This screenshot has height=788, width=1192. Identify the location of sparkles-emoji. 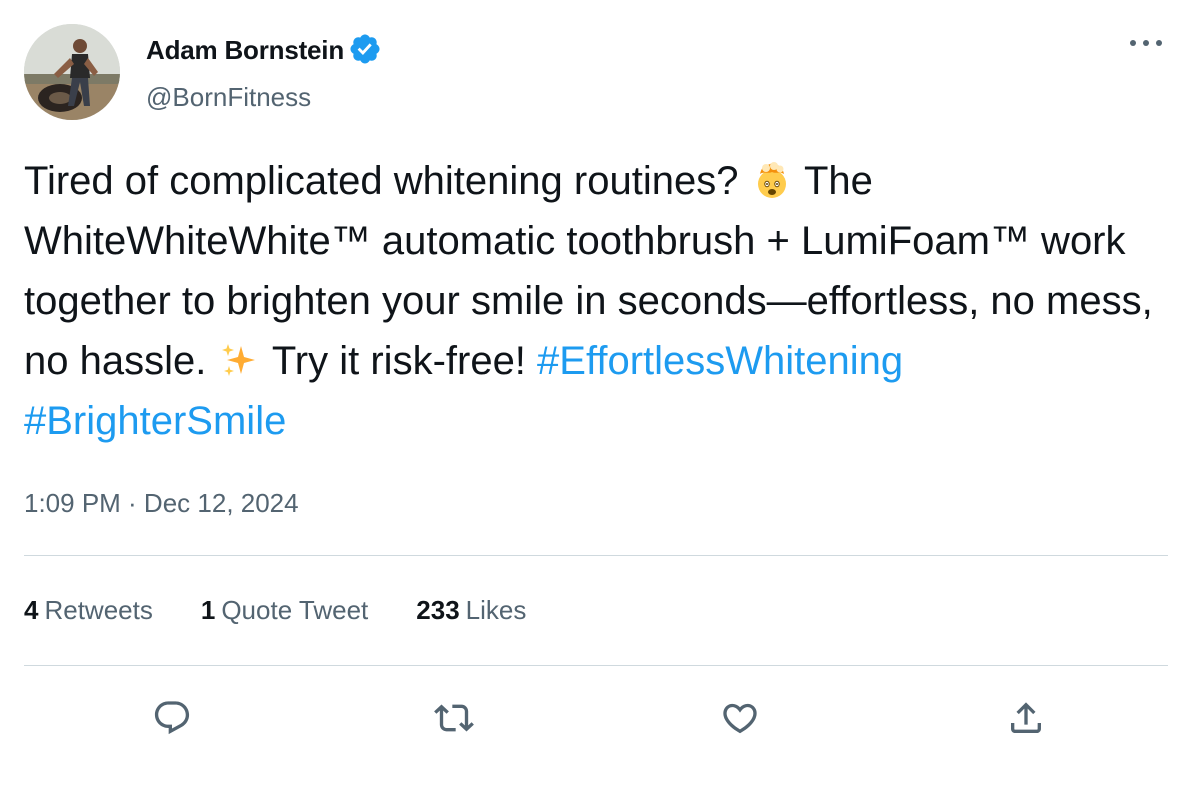
(239, 360).